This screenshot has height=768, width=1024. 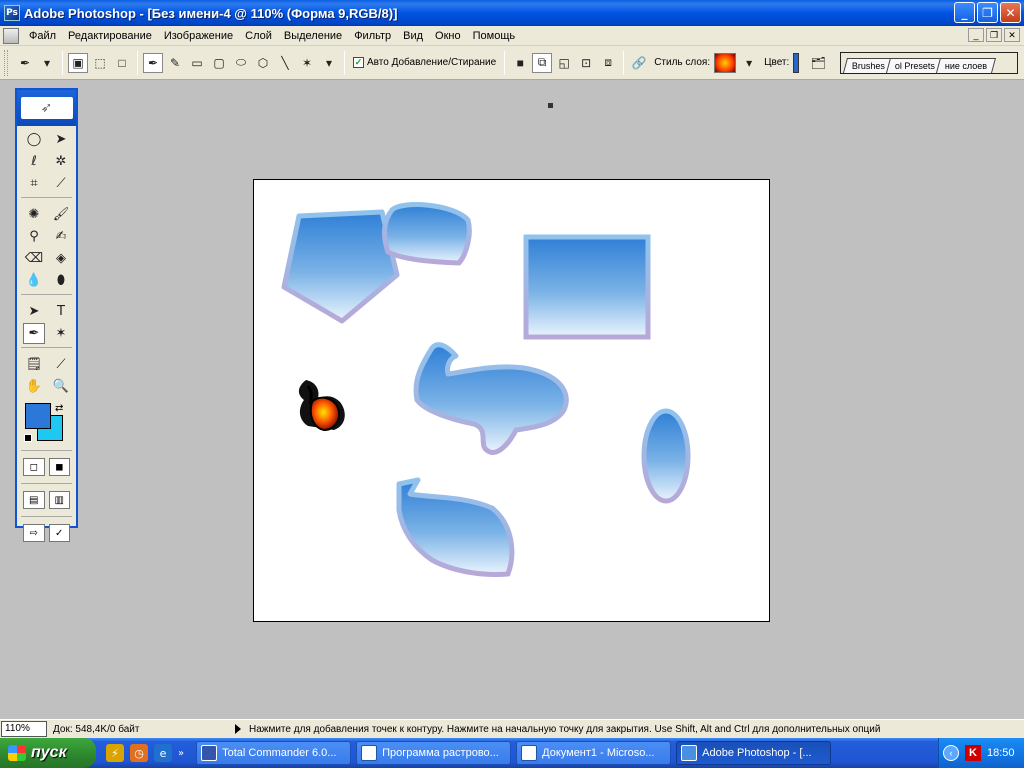 What do you see at coordinates (966, 65) in the screenshot?
I see `tab-layer-comps: ние слоев` at bounding box center [966, 65].